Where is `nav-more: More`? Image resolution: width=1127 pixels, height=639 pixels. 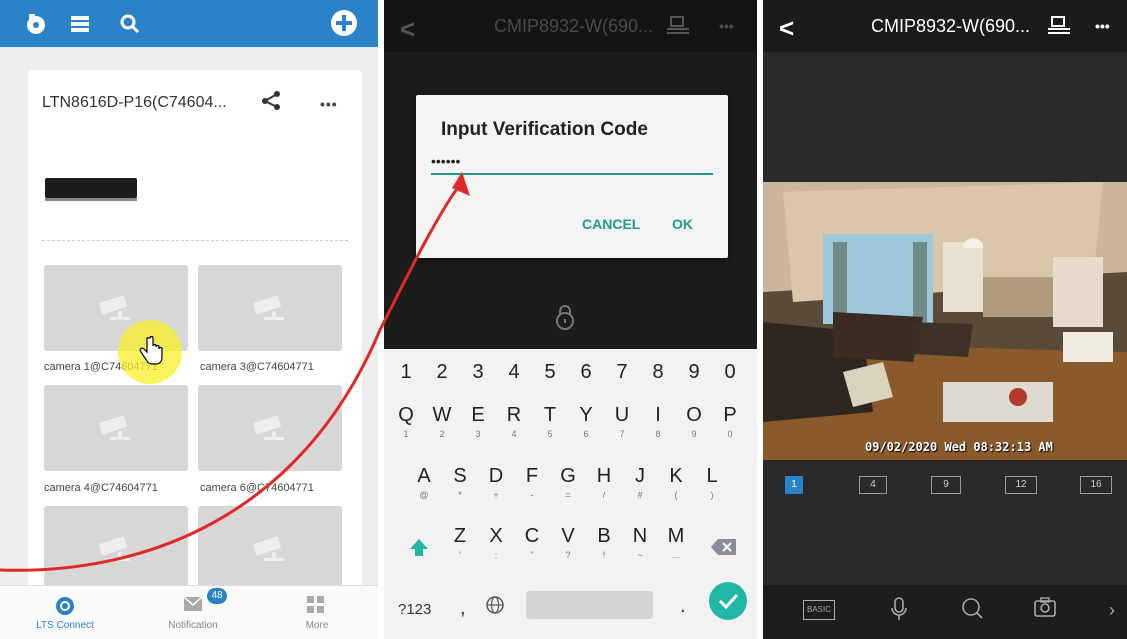 nav-more: More is located at coordinates (317, 612).